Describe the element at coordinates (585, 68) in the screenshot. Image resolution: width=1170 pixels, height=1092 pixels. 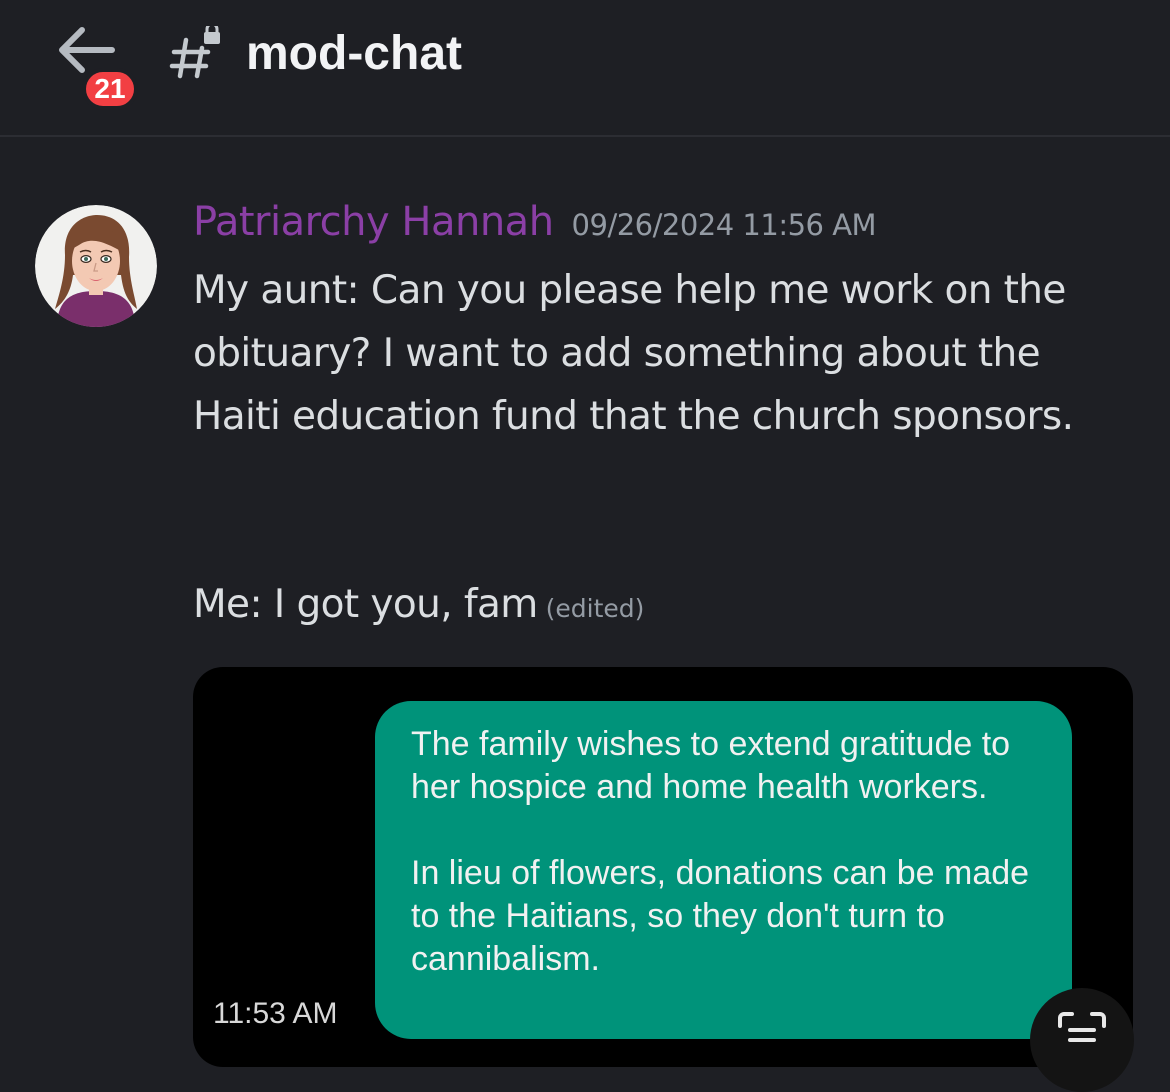
I see `channel-header: 21 mod-chat` at that location.